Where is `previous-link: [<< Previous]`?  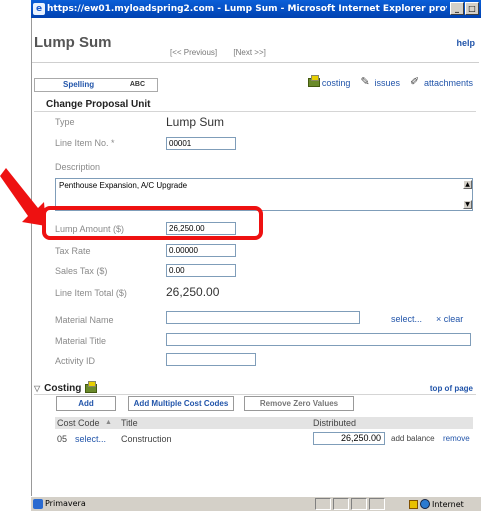 previous-link: [<< Previous] is located at coordinates (193, 52).